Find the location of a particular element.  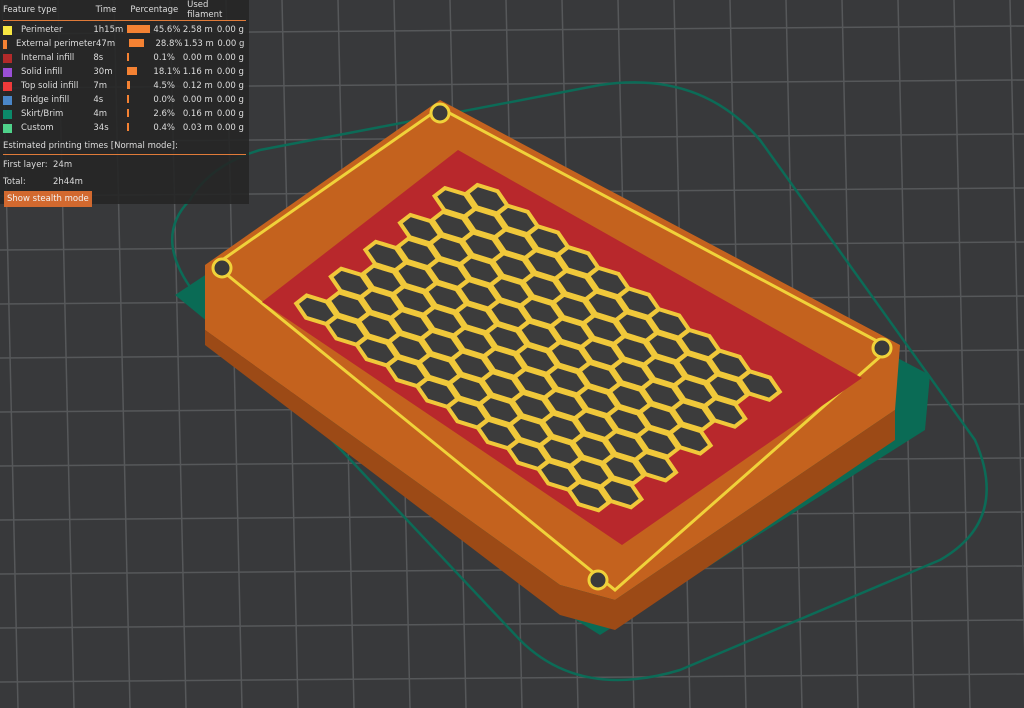

percentage-cell: 0.0% is located at coordinates (154, 100).